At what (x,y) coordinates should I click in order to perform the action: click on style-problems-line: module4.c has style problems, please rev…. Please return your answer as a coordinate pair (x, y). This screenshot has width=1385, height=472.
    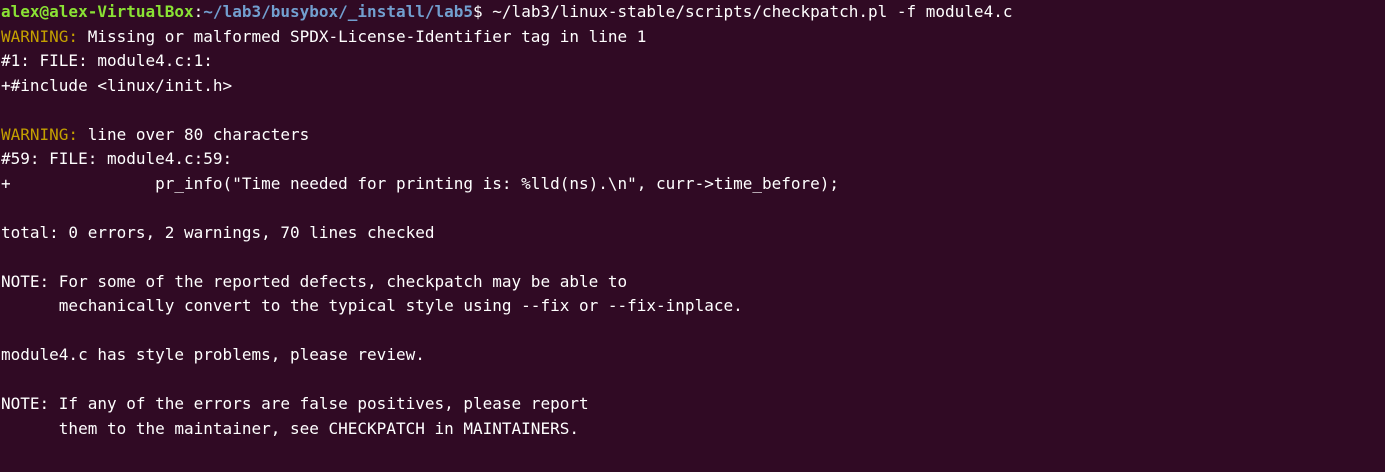
    Looking at the image, I should click on (213, 354).